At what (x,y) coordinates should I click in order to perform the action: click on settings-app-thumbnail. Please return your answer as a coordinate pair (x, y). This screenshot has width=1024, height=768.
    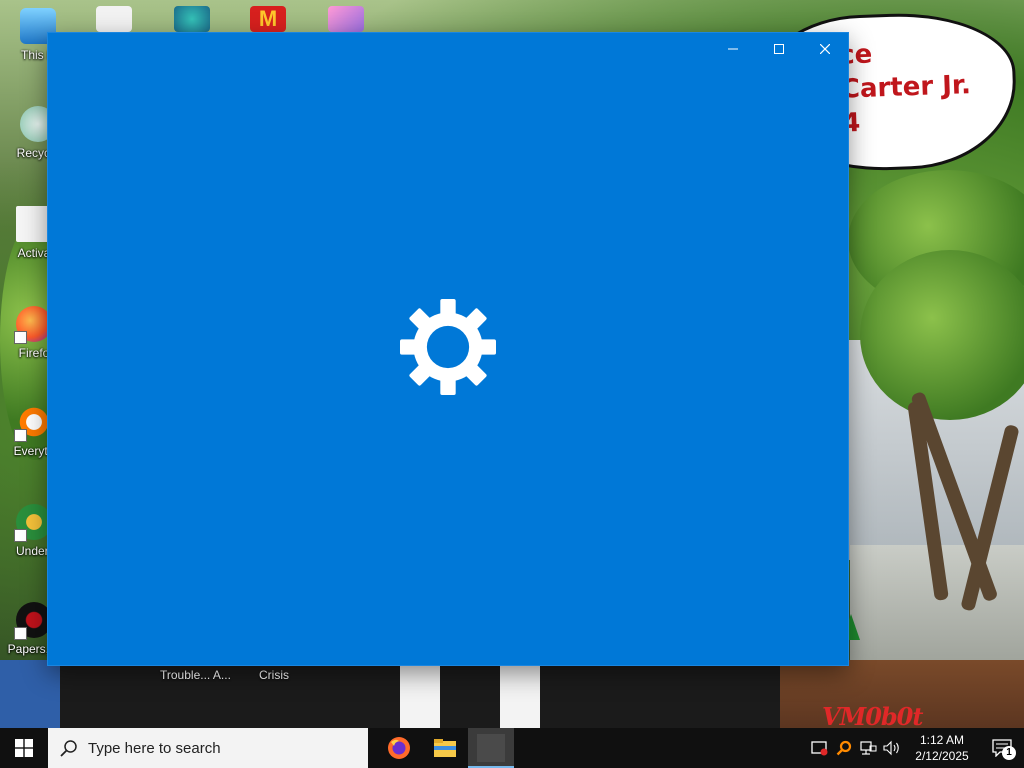
    Looking at the image, I should click on (491, 748).